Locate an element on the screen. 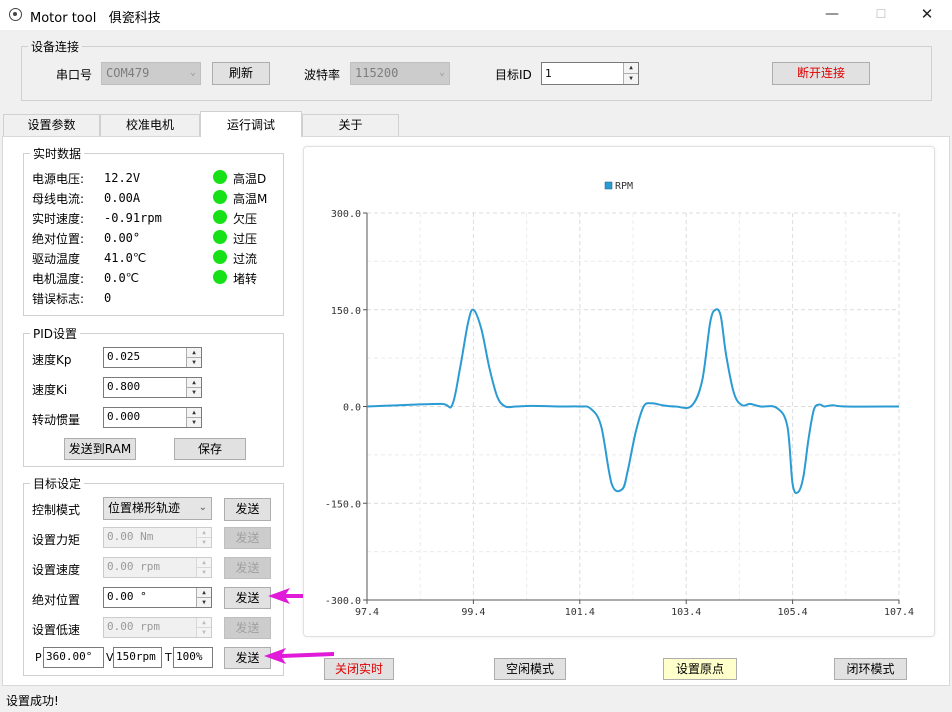  minimize-button: — is located at coordinates (832, 15).